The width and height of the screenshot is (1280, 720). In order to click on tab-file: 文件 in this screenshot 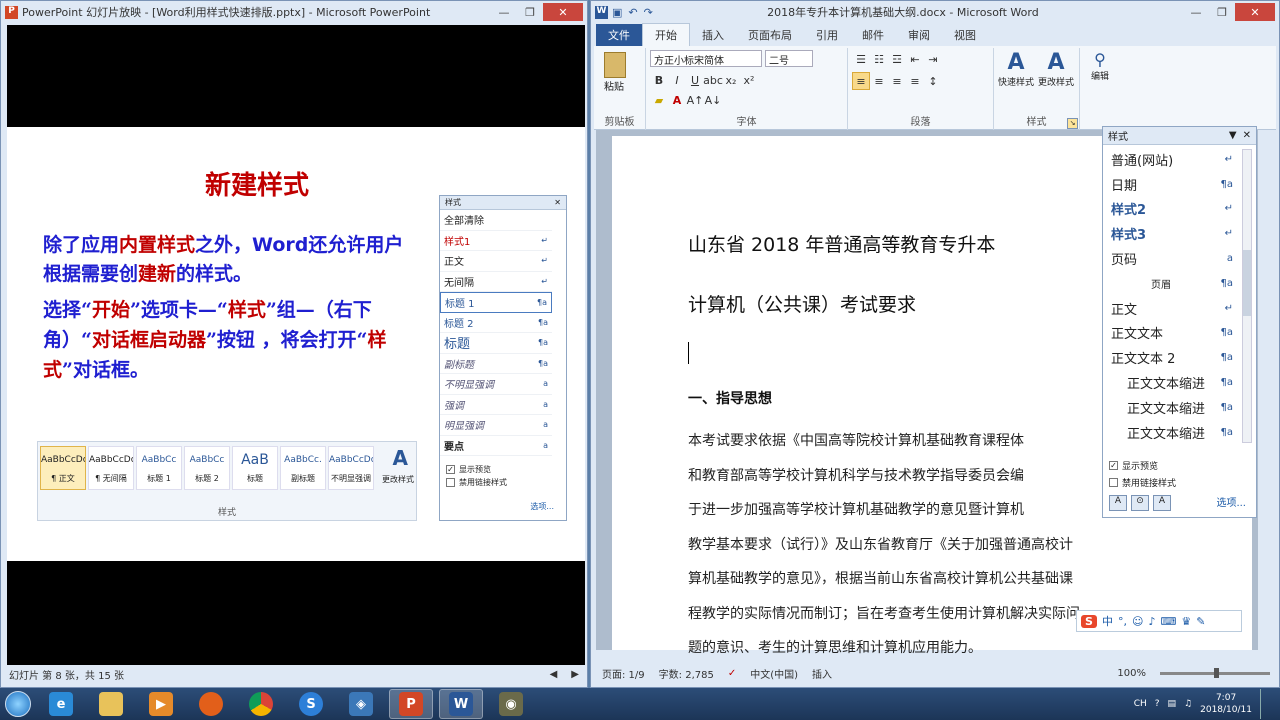, I will do `click(619, 35)`.